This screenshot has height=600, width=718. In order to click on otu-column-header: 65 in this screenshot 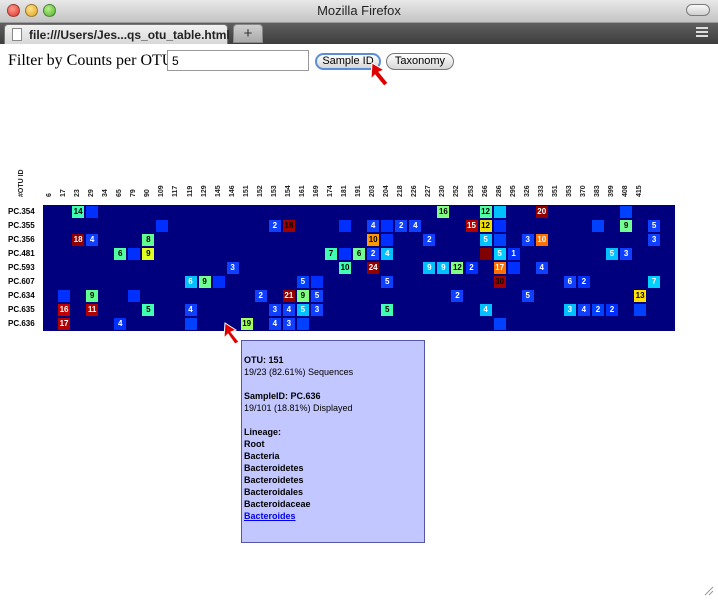, I will do `click(119, 193)`.